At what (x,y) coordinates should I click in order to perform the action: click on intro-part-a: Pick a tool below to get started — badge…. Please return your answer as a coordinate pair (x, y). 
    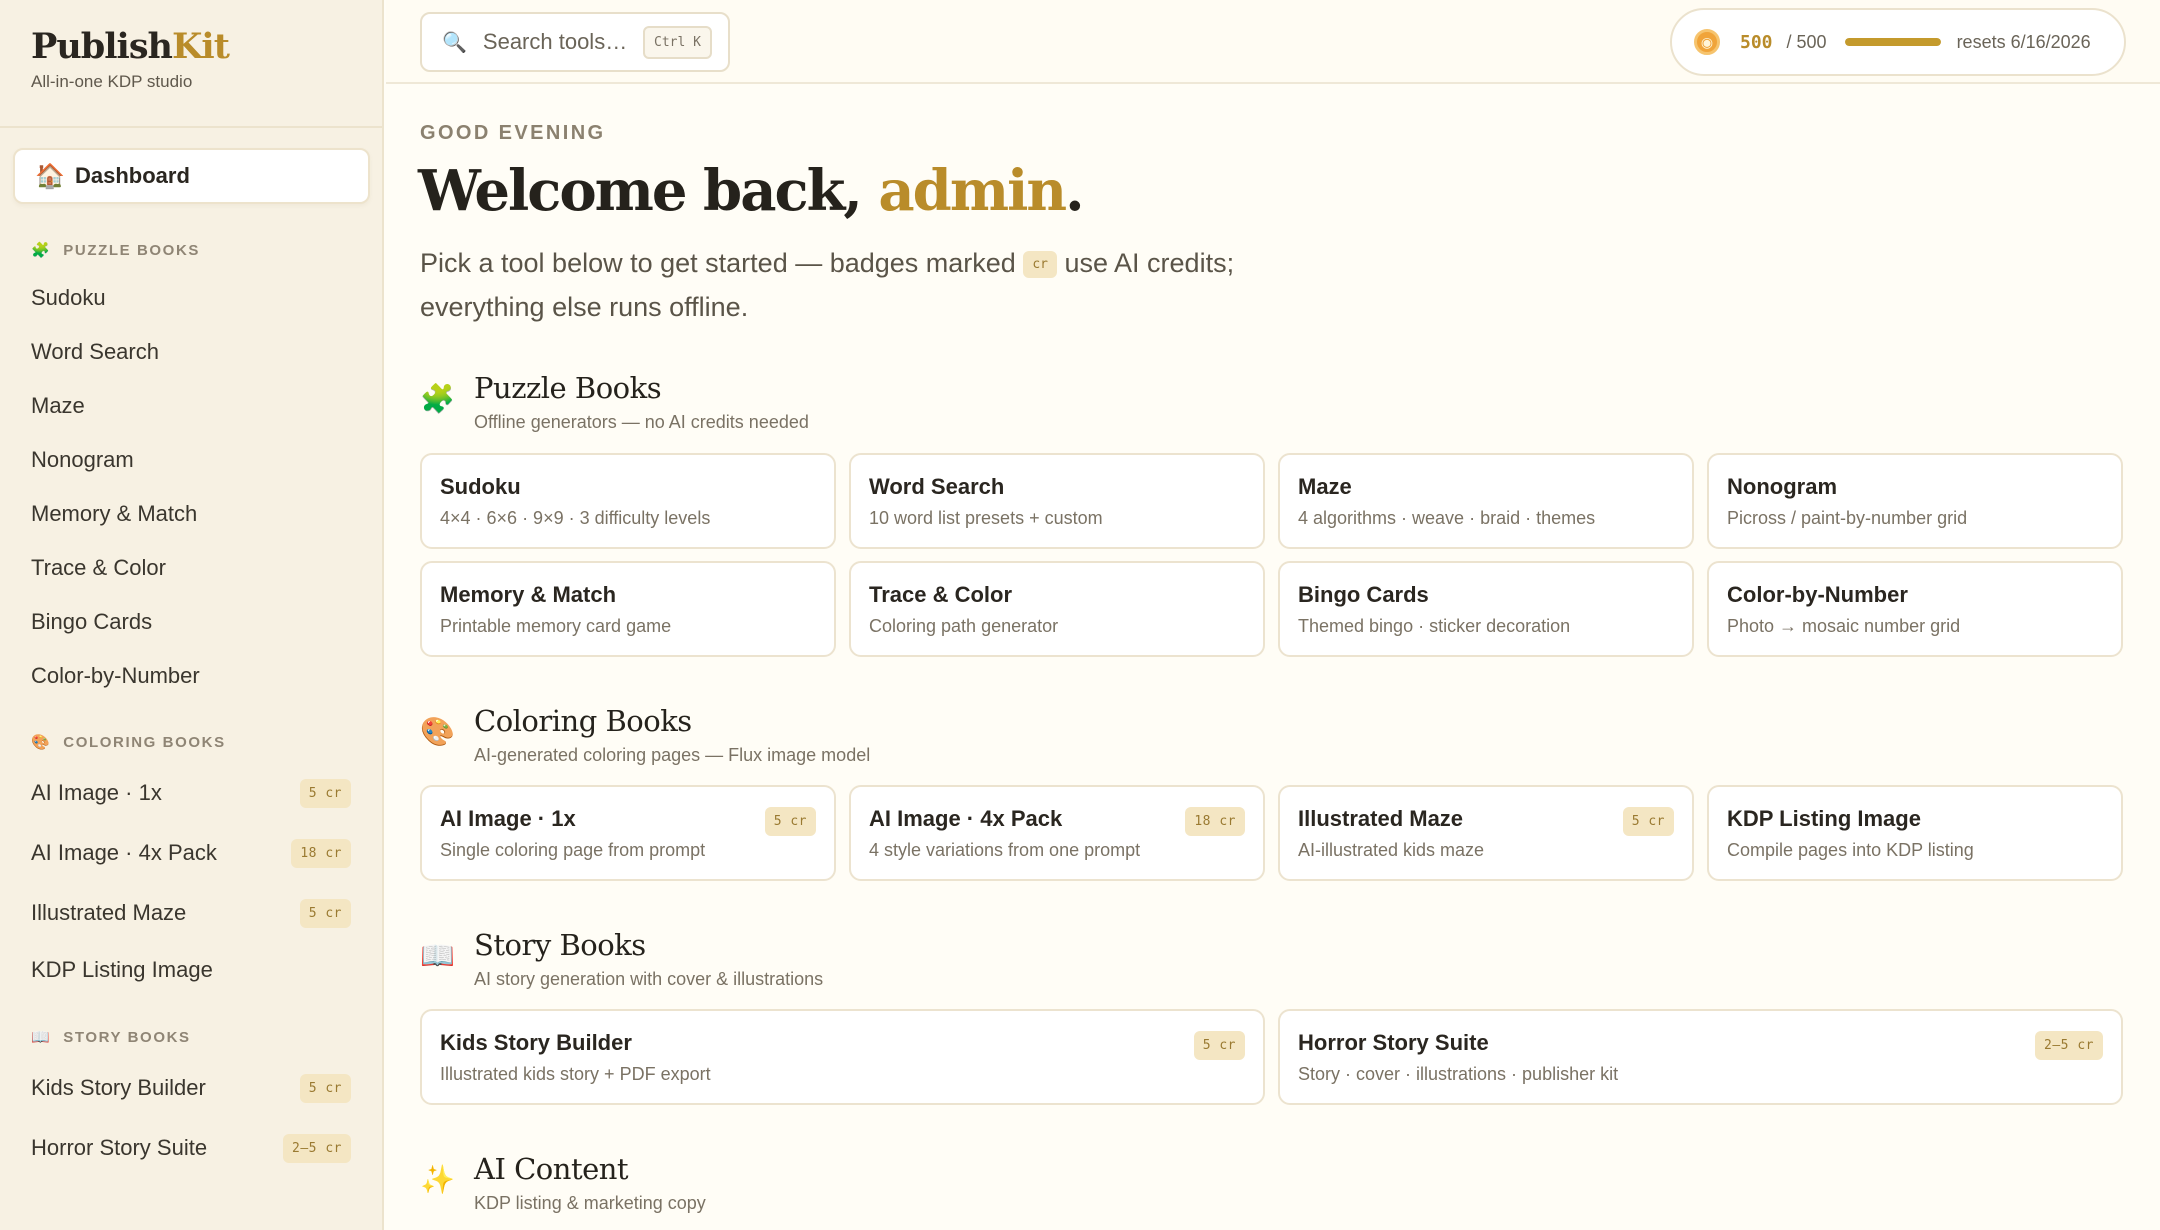
    Looking at the image, I should click on (722, 263).